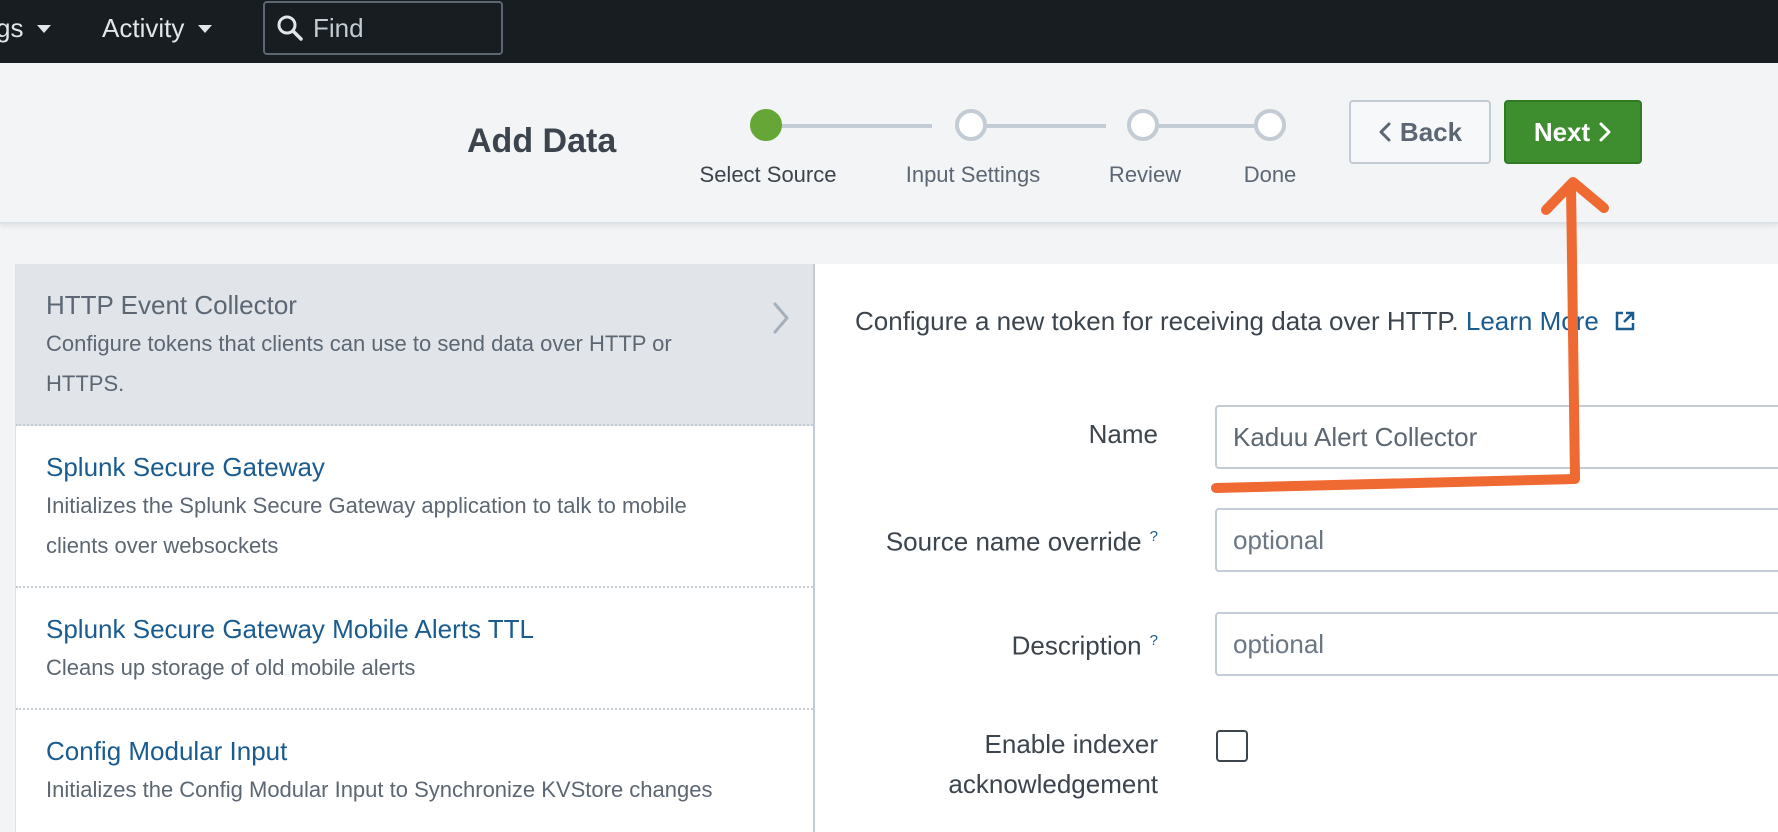 This screenshot has width=1778, height=832. What do you see at coordinates (171, 305) in the screenshot?
I see `source-item-title: HTTP Event Collector` at bounding box center [171, 305].